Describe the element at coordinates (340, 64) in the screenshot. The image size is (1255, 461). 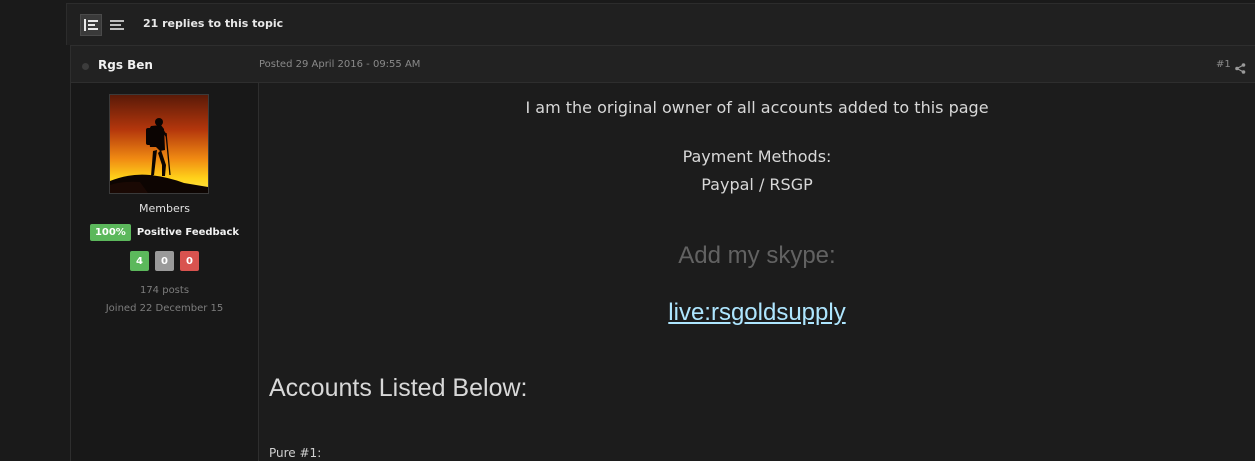
I see `post-date: Posted 29 April 2016 - 09:55 AM` at that location.